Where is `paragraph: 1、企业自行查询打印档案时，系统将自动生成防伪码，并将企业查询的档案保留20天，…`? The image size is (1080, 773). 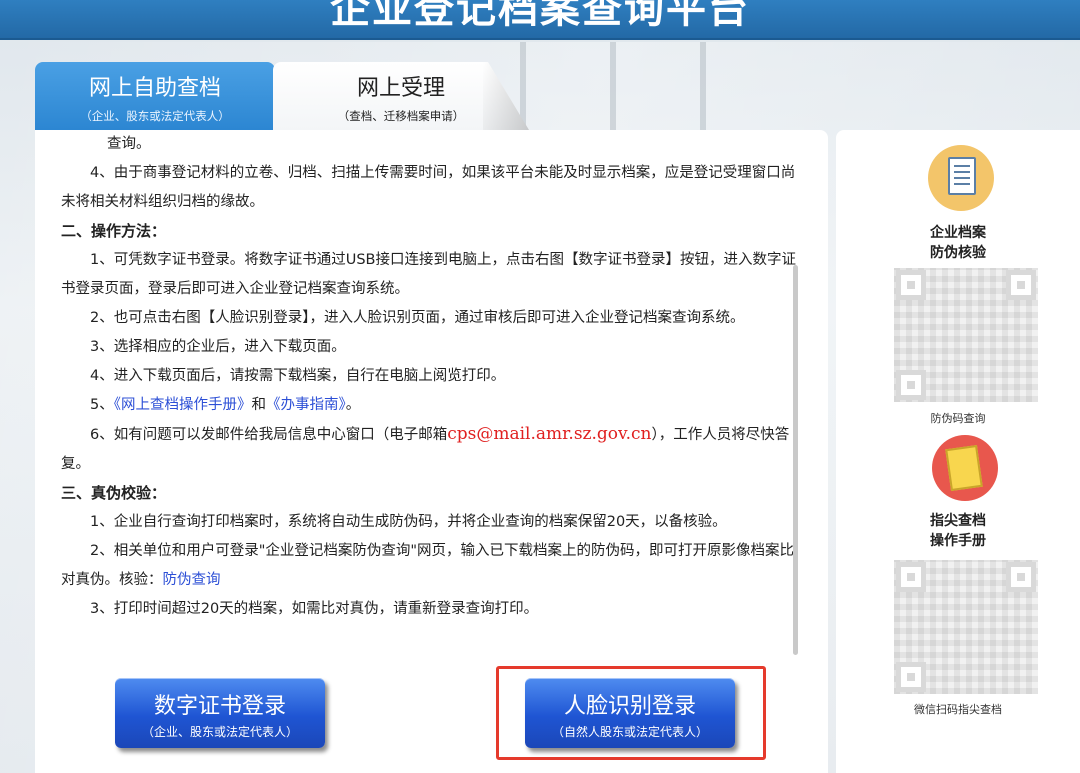
paragraph: 1、企业自行查询打印档案时，系统将自动生成防伪码，并将企业查询的档案保留20天，… is located at coordinates (408, 522).